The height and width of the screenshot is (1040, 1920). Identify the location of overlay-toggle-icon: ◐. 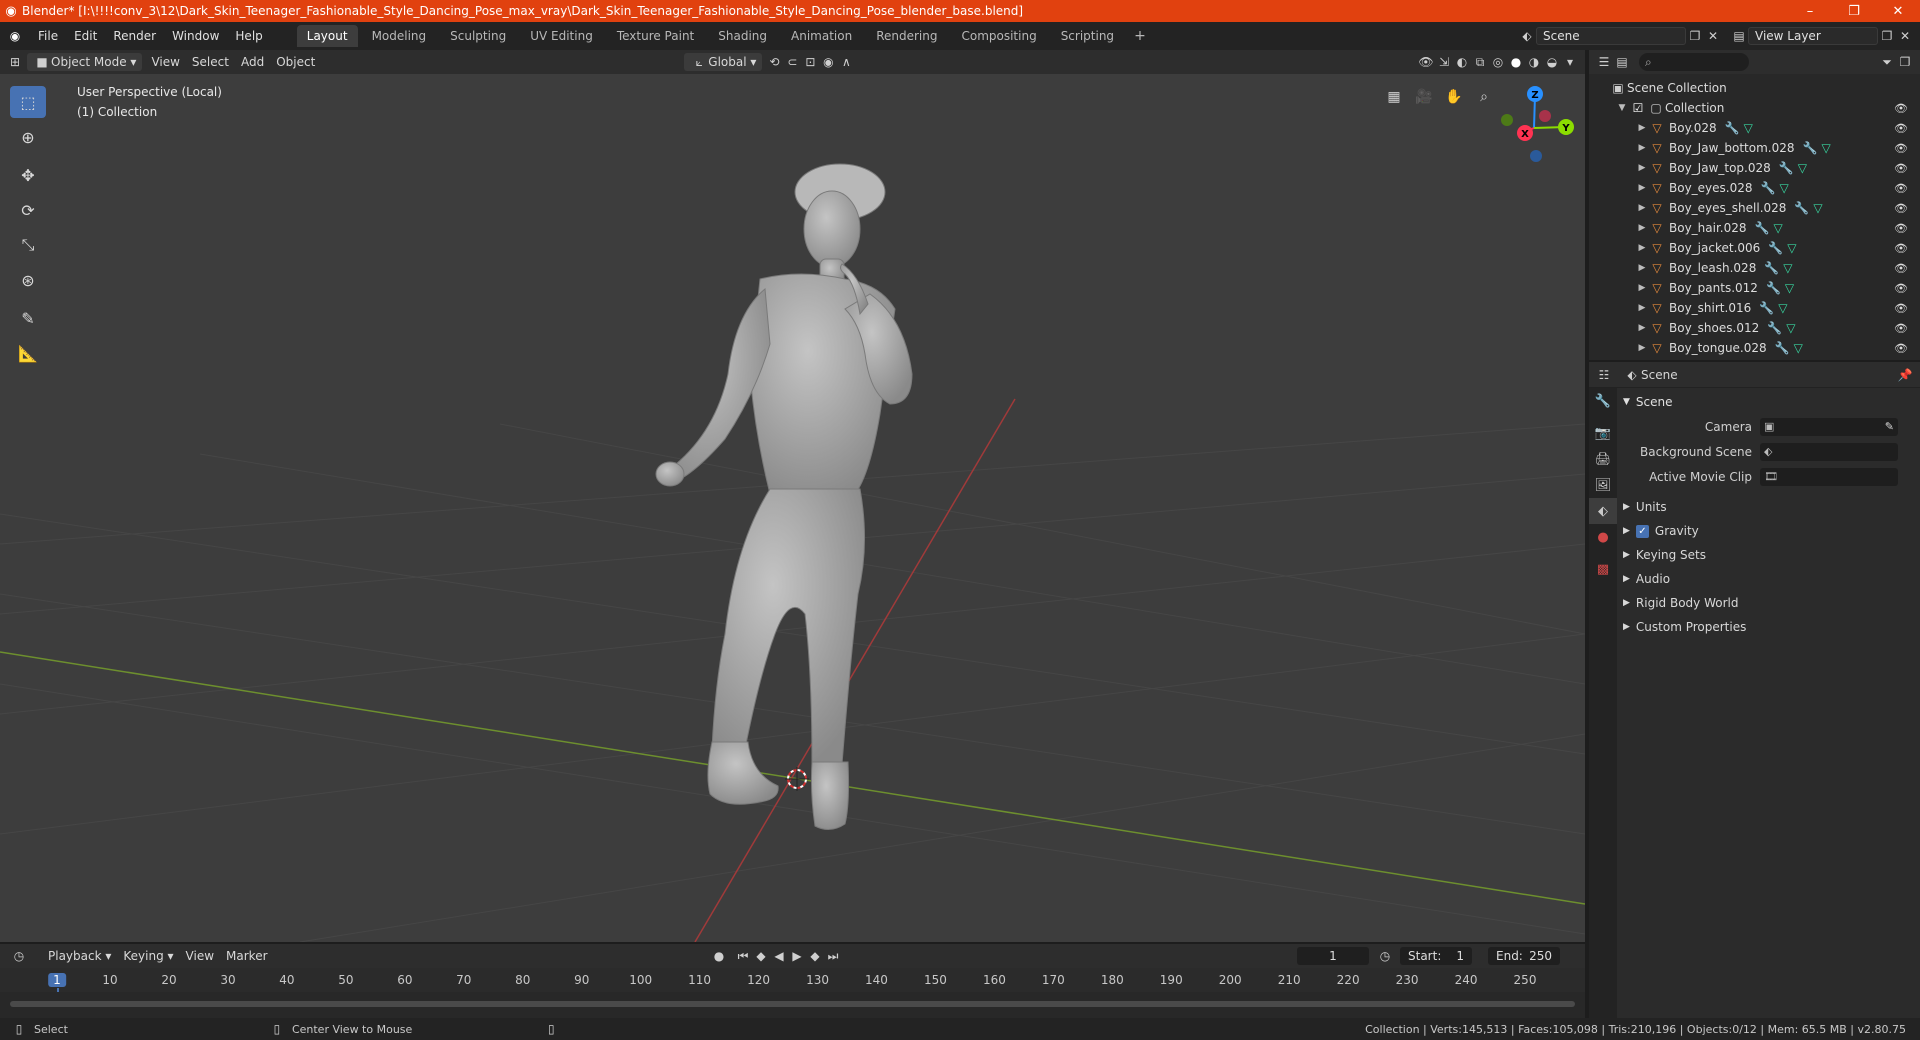
(1462, 62).